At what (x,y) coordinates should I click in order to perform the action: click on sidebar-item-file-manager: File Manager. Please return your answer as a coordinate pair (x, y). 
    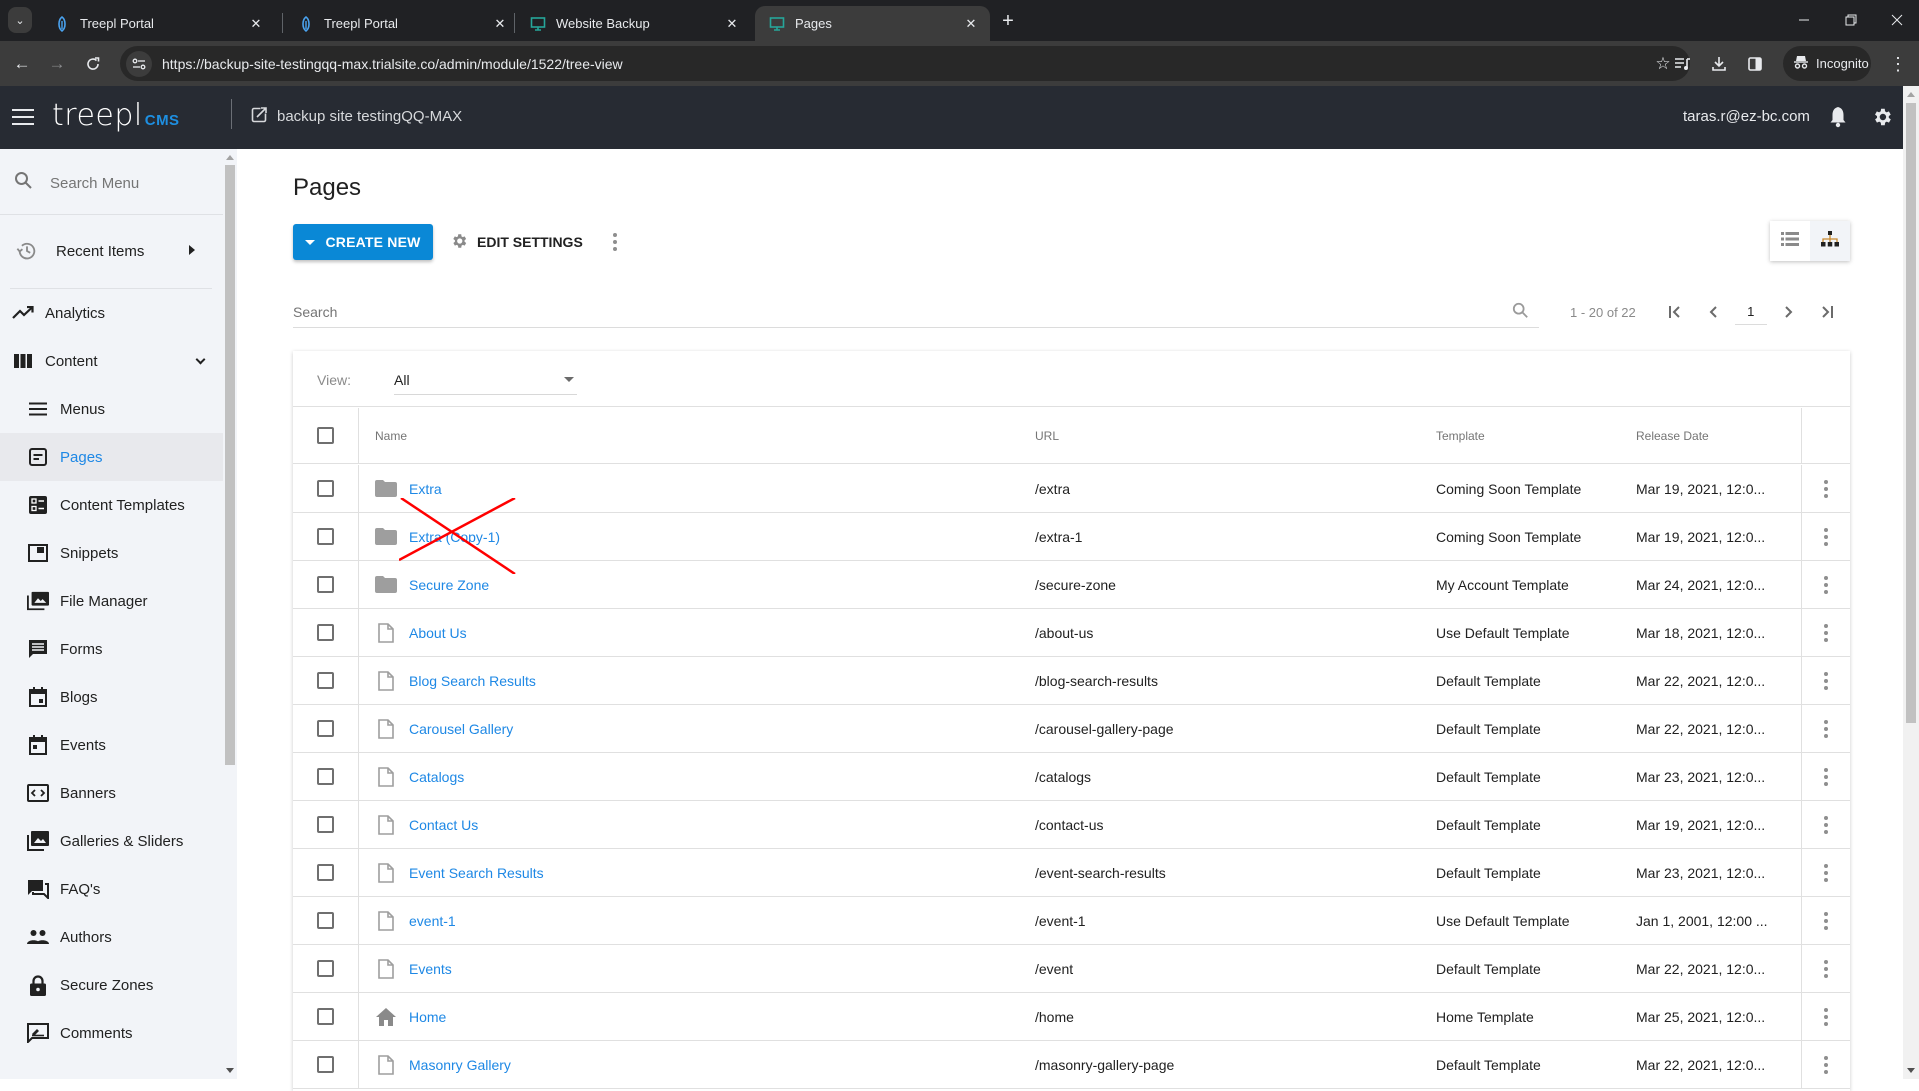
    Looking at the image, I should click on (111, 601).